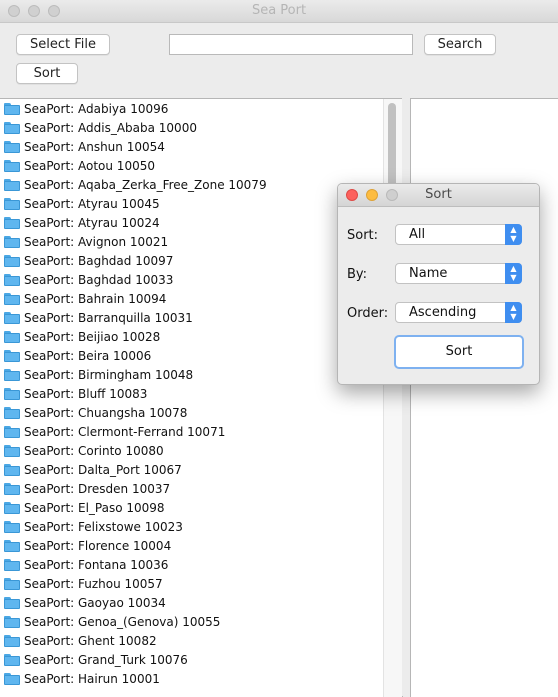 The height and width of the screenshot is (697, 558). What do you see at coordinates (103, 526) in the screenshot?
I see `tree-item-label: SeaPort: Felixstowe 10023` at bounding box center [103, 526].